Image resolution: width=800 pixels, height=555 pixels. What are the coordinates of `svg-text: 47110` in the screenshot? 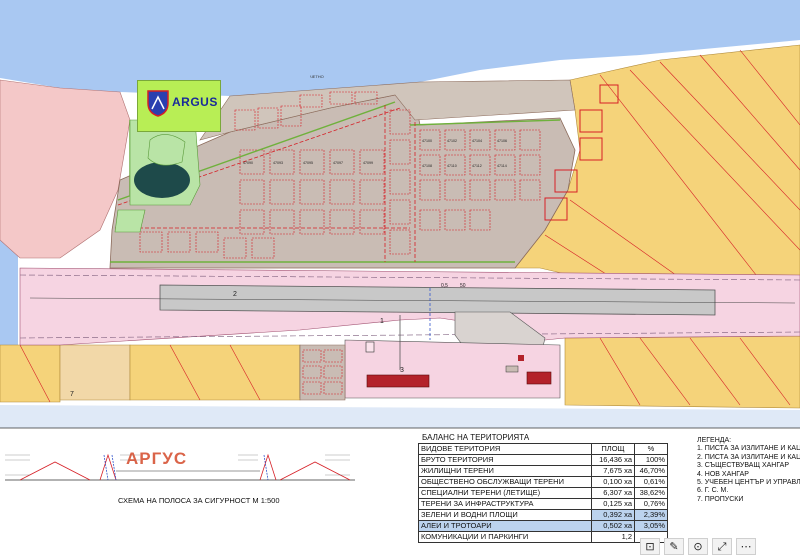 It's located at (452, 166).